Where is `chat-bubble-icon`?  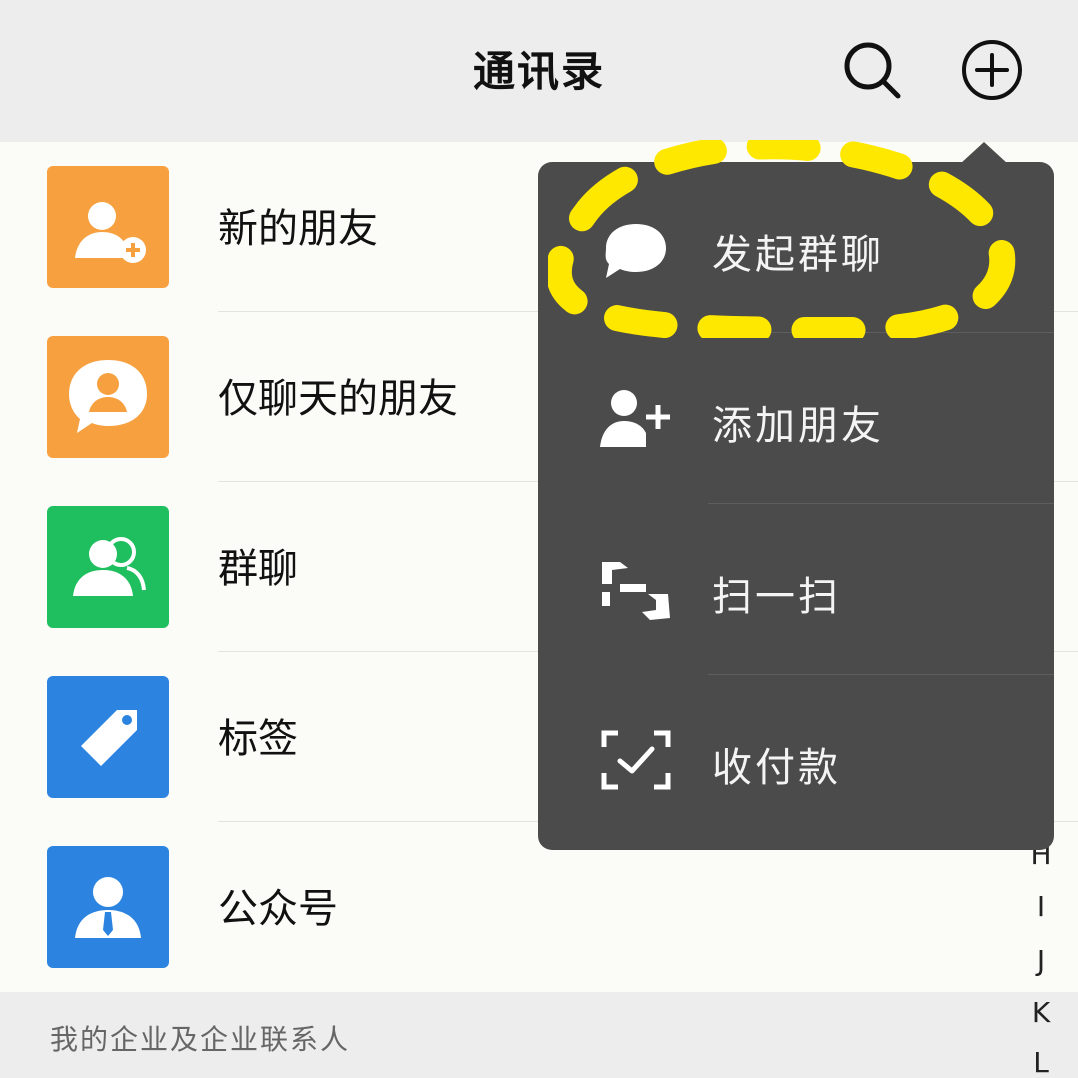 chat-bubble-icon is located at coordinates (636, 247).